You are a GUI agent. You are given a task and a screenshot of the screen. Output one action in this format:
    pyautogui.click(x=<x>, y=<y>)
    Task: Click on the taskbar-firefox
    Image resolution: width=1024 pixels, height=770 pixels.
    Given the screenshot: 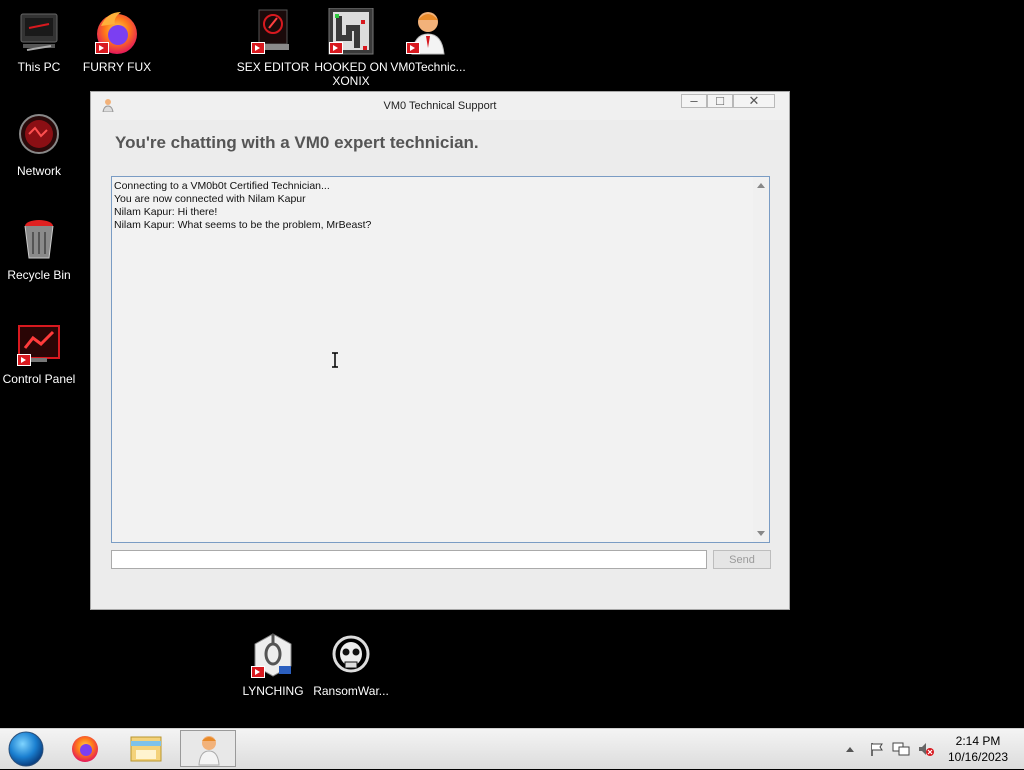 What is the action you would take?
    pyautogui.click(x=86, y=748)
    